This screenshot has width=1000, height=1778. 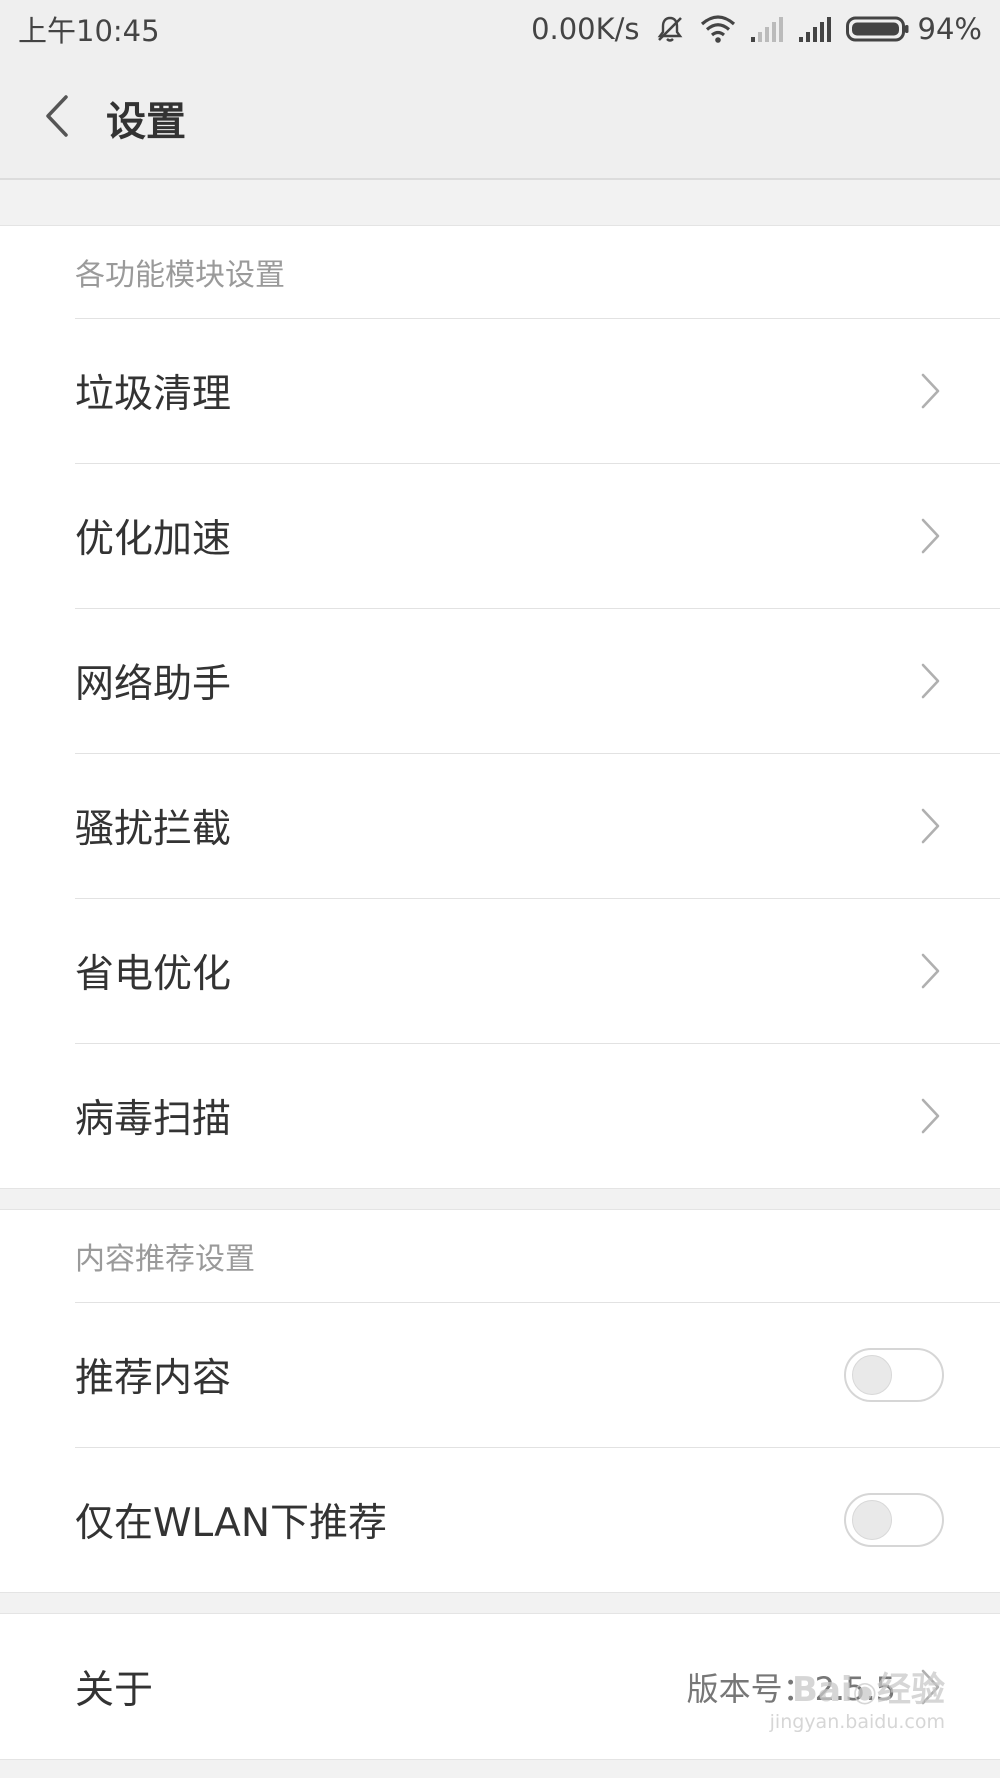 I want to click on title-bar: 设置, so click(x=500, y=119).